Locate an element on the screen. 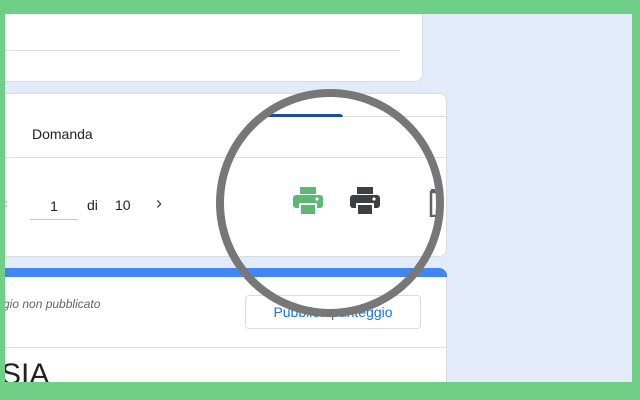 The height and width of the screenshot is (400, 640). top-card is located at coordinates (214, 48).